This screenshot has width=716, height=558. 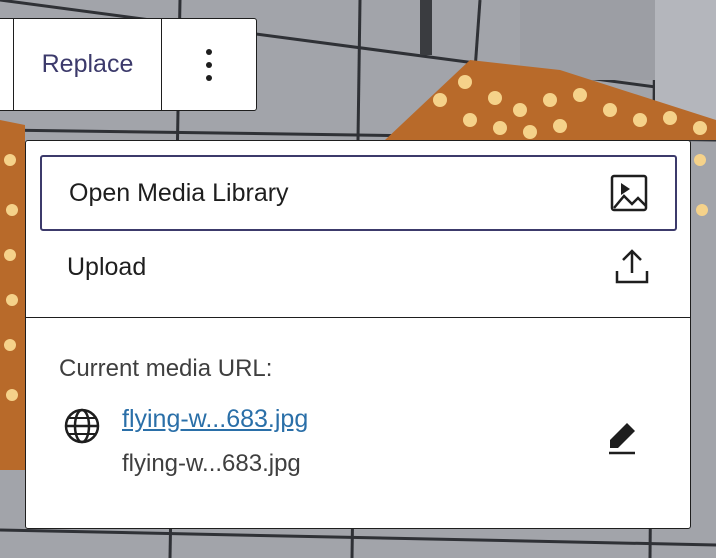 I want to click on replace-button: Replace, so click(x=88, y=64).